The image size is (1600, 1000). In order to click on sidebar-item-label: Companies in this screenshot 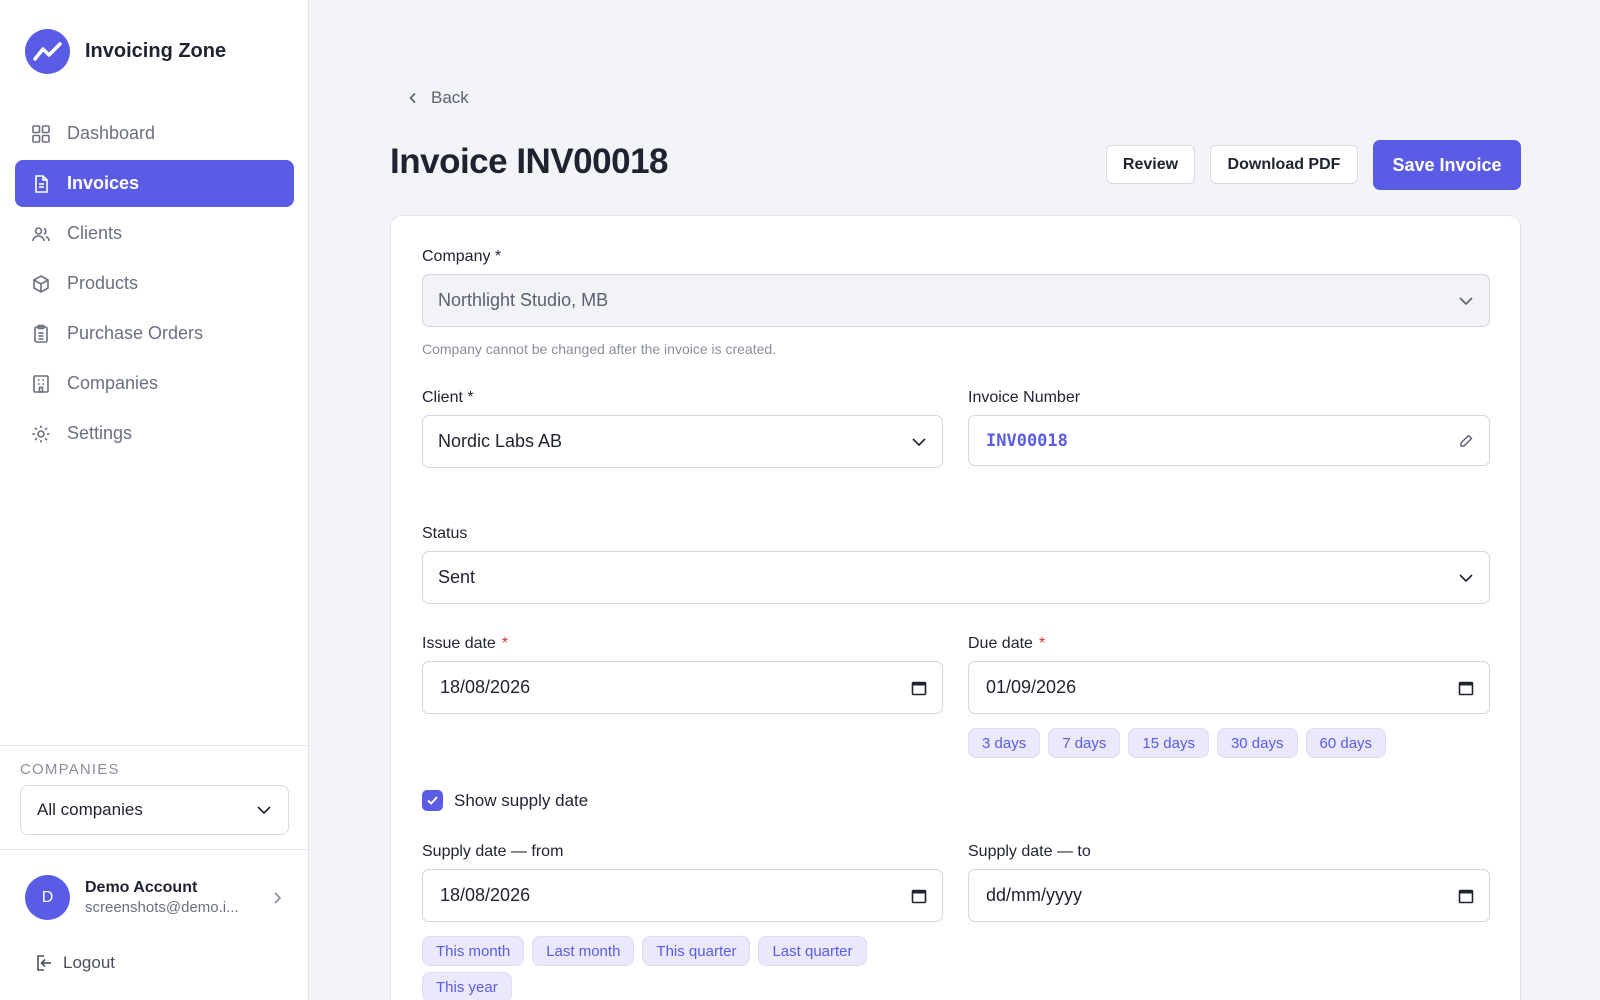, I will do `click(113, 383)`.